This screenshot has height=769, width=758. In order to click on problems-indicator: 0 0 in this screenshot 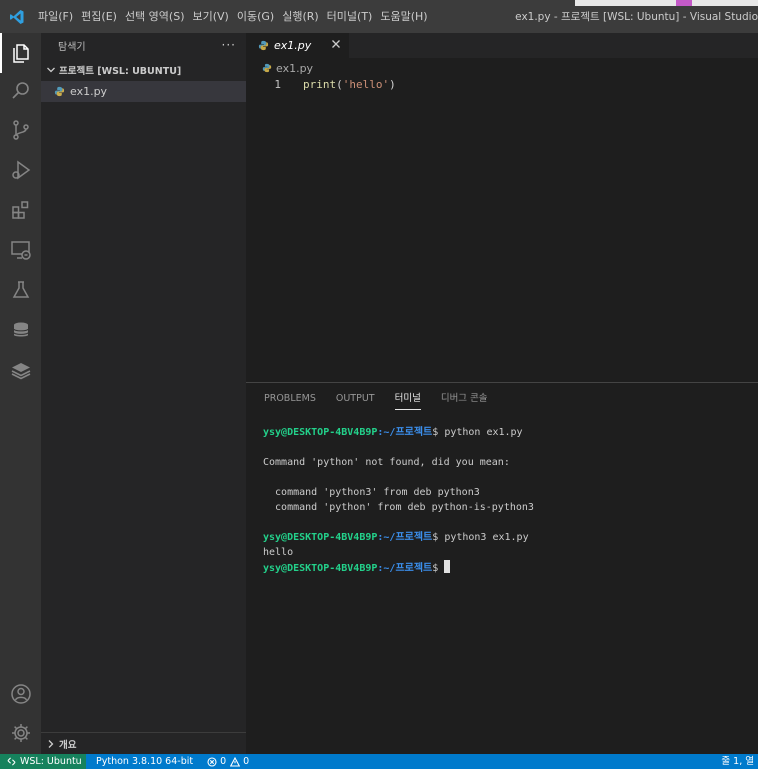, I will do `click(228, 761)`.